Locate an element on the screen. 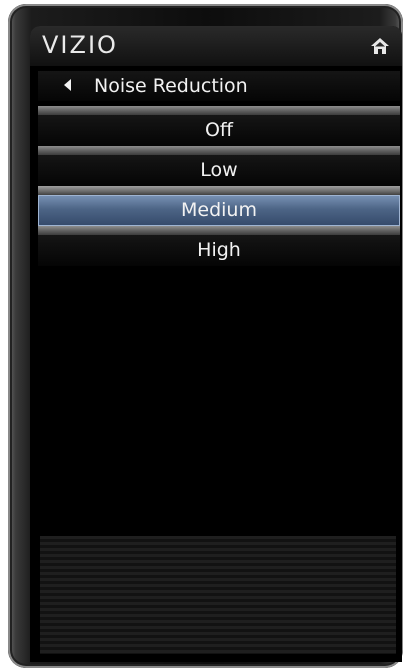 This screenshot has height=669, width=408. back-arrow-icon is located at coordinates (67, 85).